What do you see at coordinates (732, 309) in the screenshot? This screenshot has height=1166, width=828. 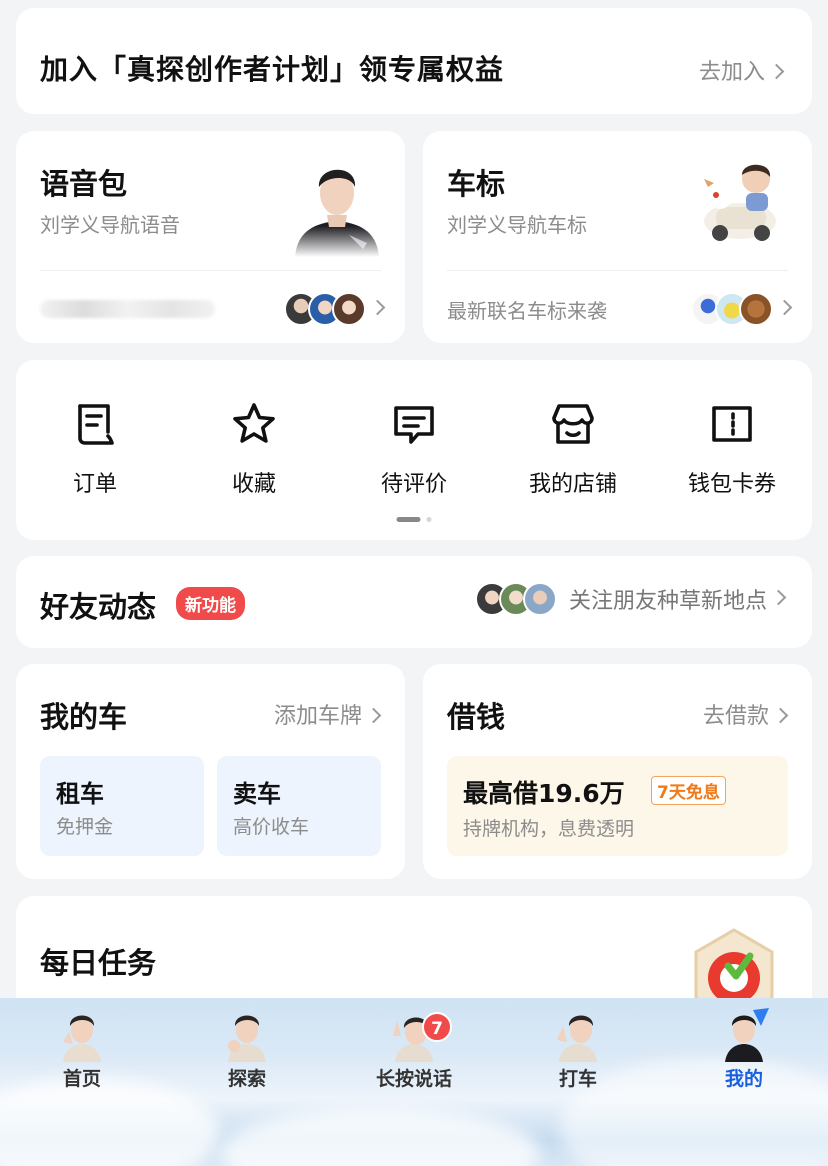 I see `badge-avatars` at bounding box center [732, 309].